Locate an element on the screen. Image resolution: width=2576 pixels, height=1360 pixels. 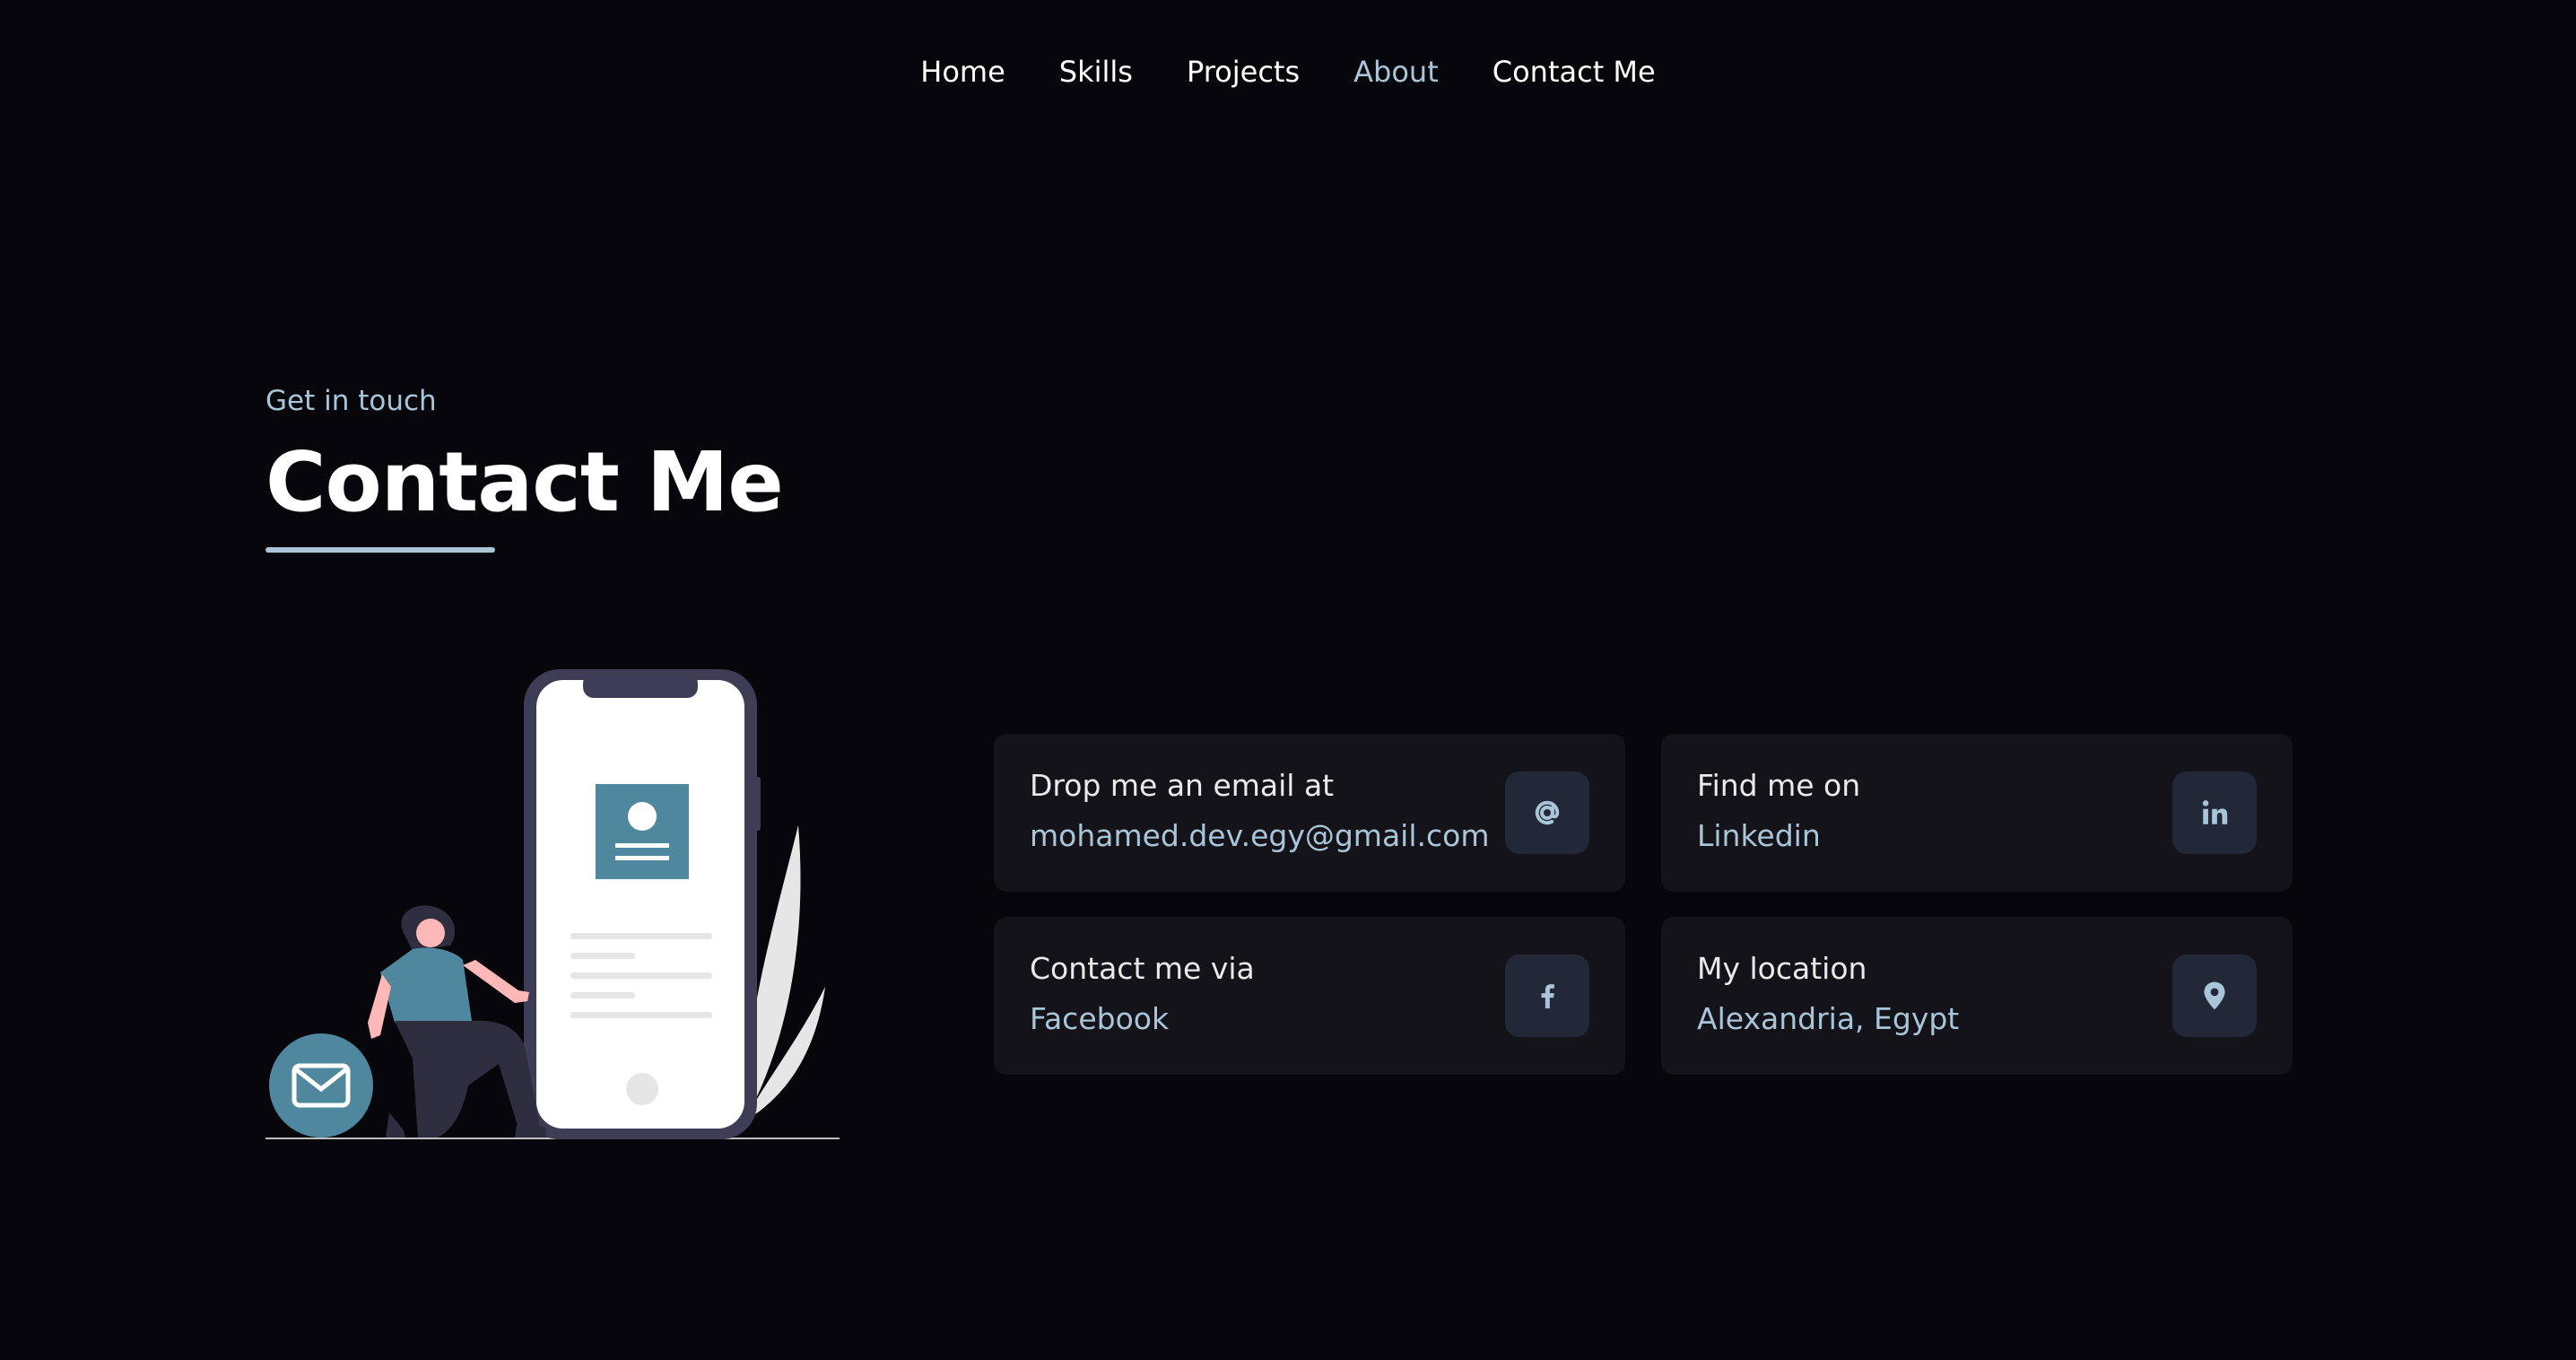
location-pin-icon-glyph is located at coordinates (2214, 995).